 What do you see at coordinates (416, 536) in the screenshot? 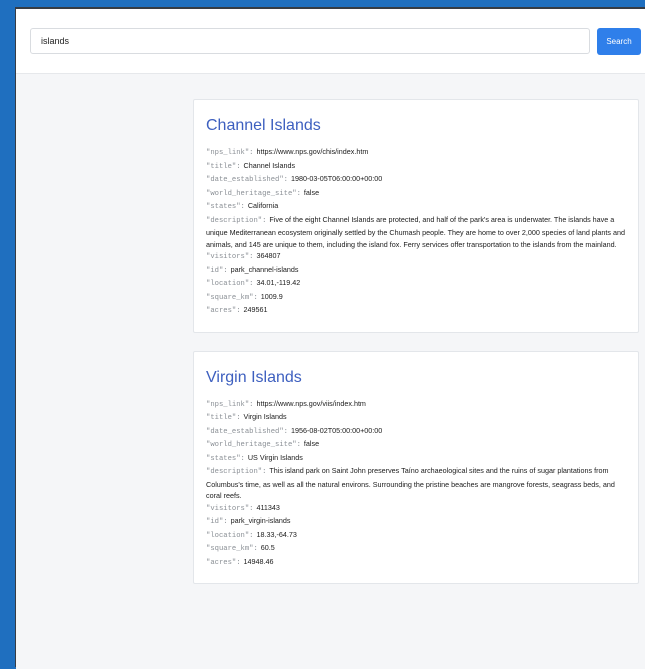
I see `field-row: "location": 18.33,-64.73` at bounding box center [416, 536].